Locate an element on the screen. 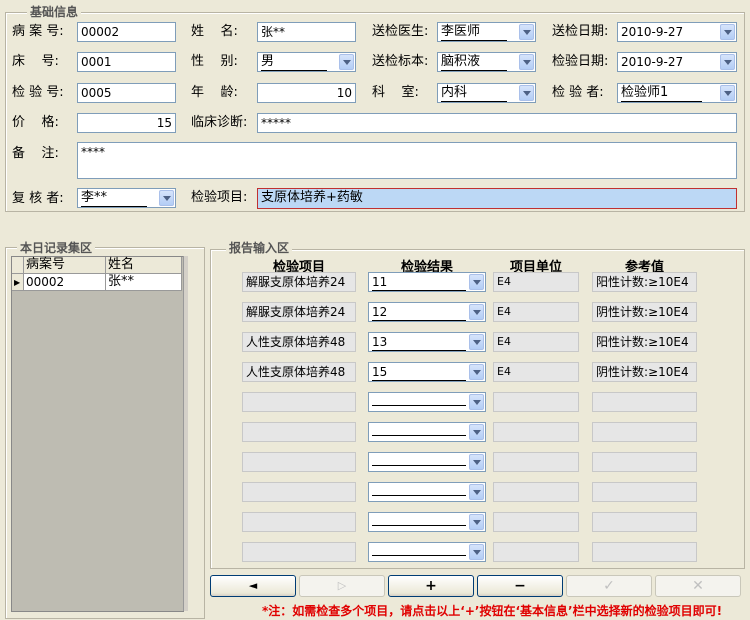 The width and height of the screenshot is (750, 620). report-result-select: 13 is located at coordinates (427, 342).